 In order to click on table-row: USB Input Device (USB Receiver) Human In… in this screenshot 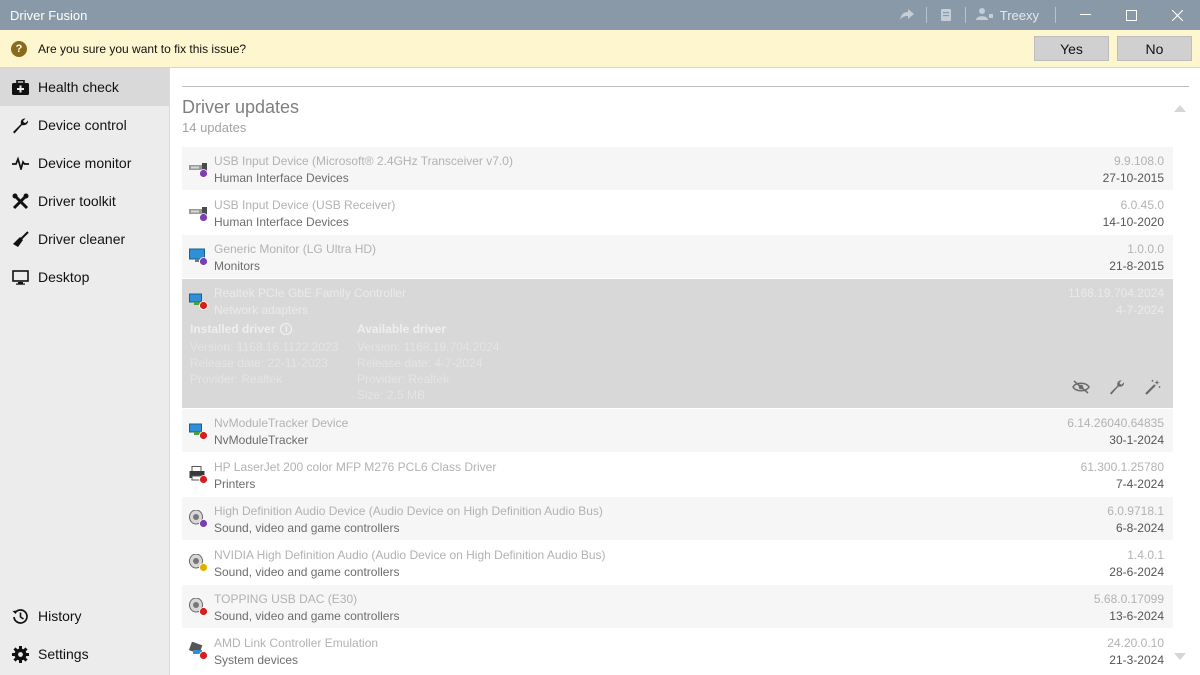, I will do `click(677, 213)`.